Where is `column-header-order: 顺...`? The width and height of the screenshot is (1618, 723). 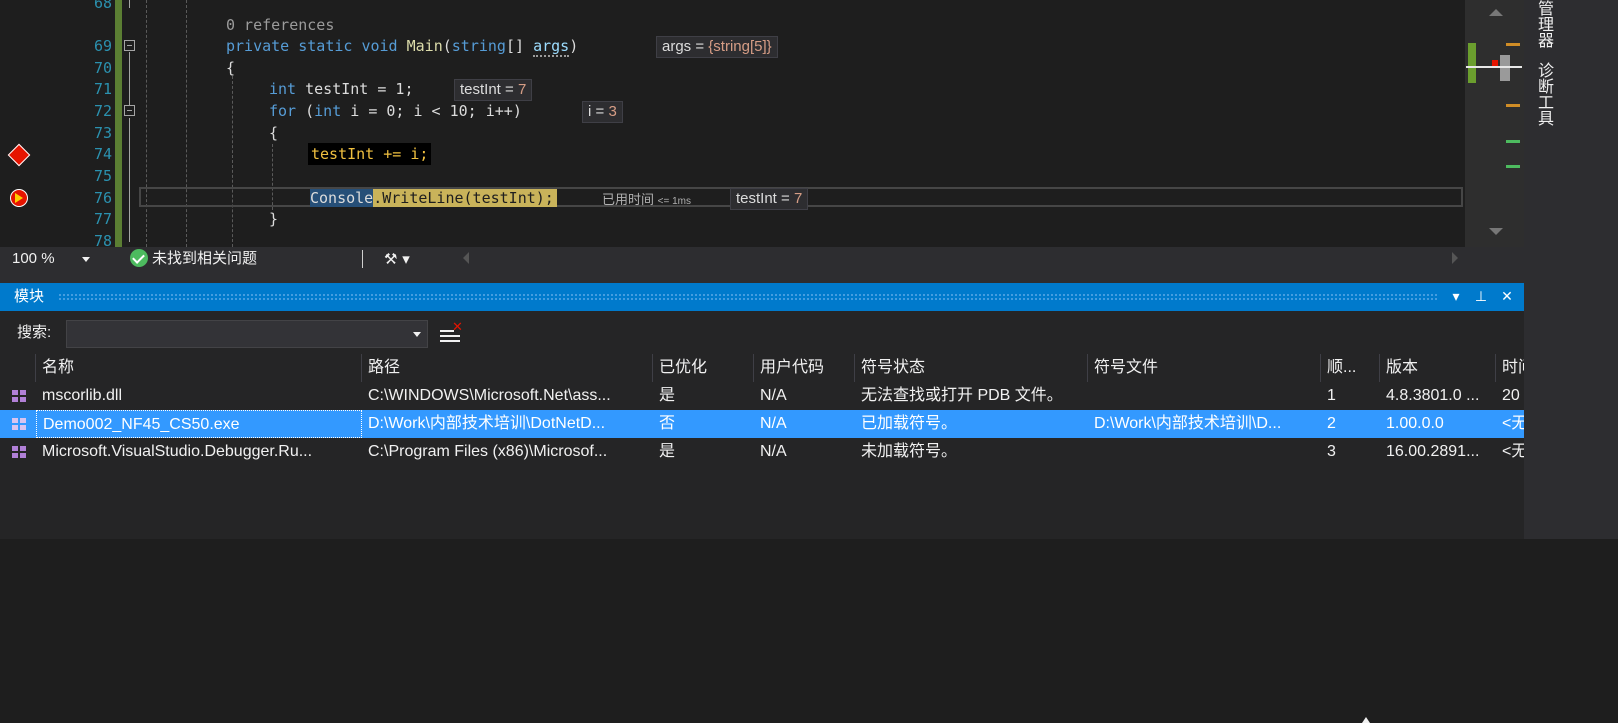 column-header-order: 顺... is located at coordinates (1350, 368).